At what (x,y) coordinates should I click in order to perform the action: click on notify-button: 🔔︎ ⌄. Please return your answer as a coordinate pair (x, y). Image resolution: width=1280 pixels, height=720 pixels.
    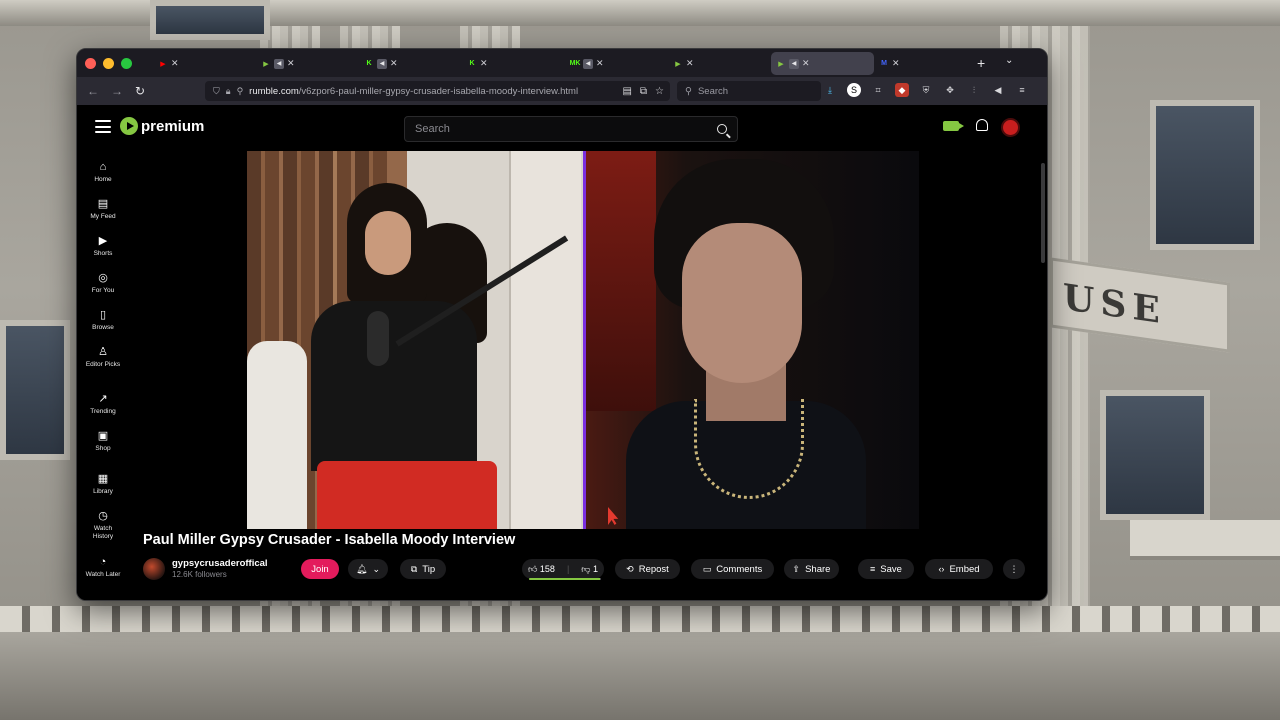
    Looking at the image, I should click on (368, 569).